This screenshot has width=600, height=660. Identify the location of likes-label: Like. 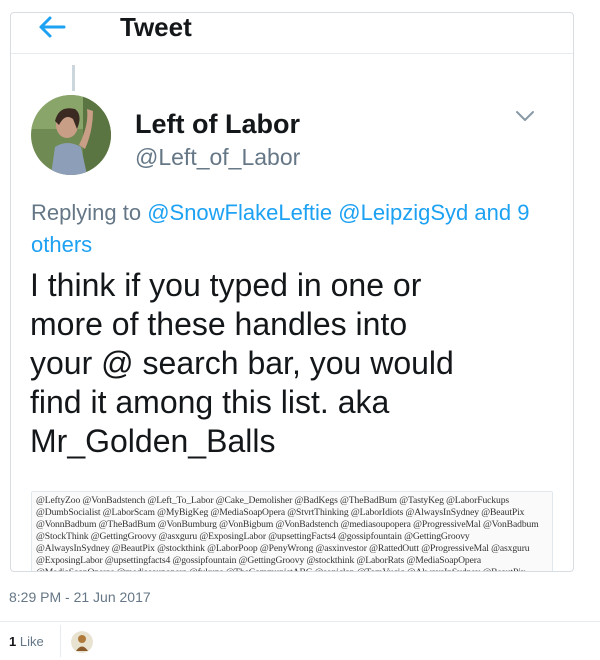
(31, 641).